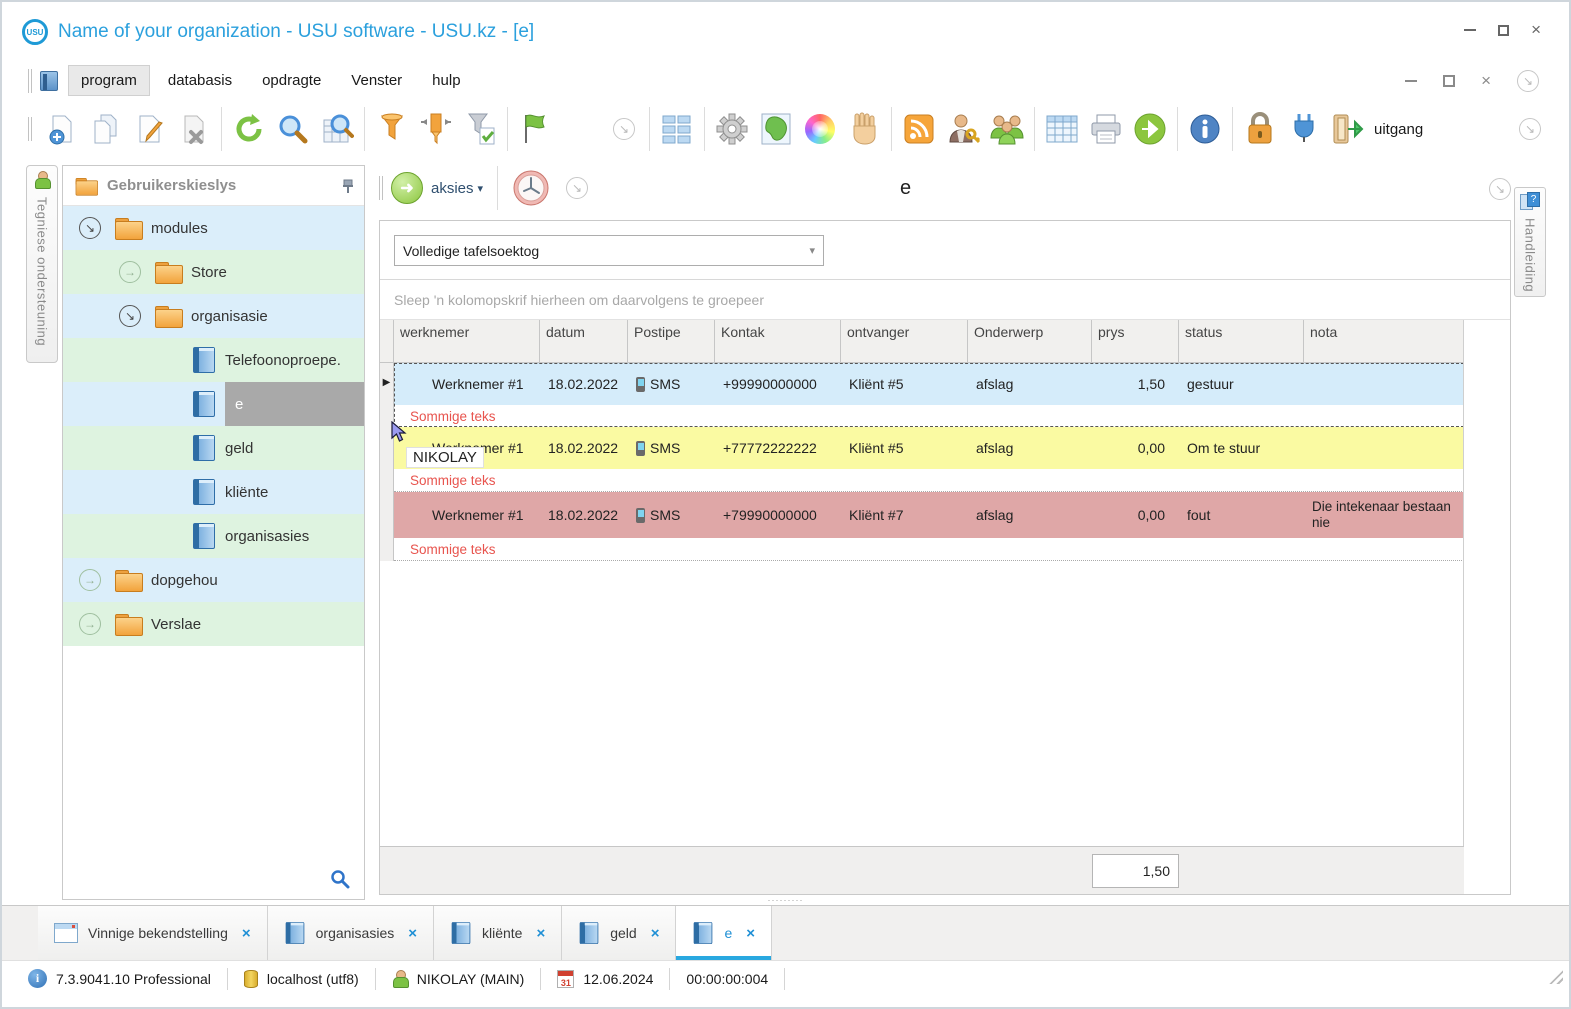  What do you see at coordinates (194, 129) in the screenshot?
I see `delete-record-icon` at bounding box center [194, 129].